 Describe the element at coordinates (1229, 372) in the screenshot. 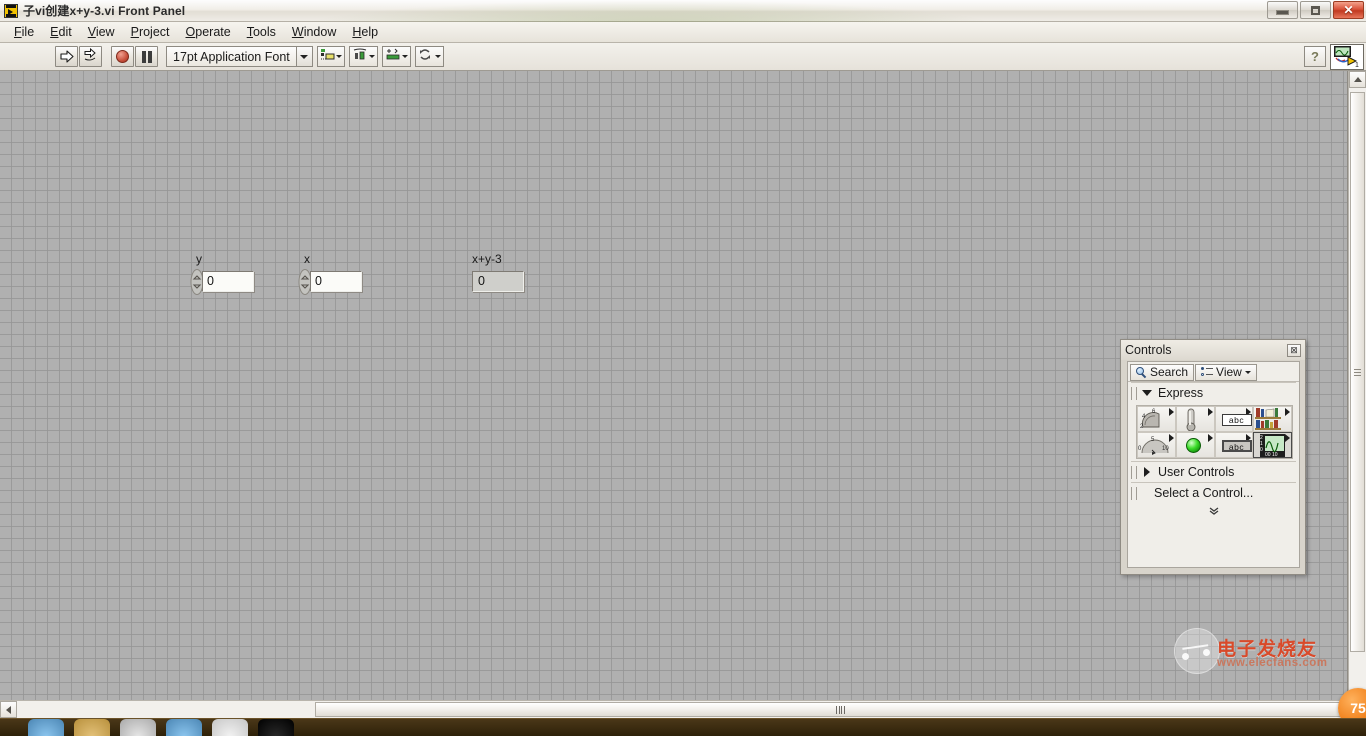

I see `palette-view-label: View` at that location.